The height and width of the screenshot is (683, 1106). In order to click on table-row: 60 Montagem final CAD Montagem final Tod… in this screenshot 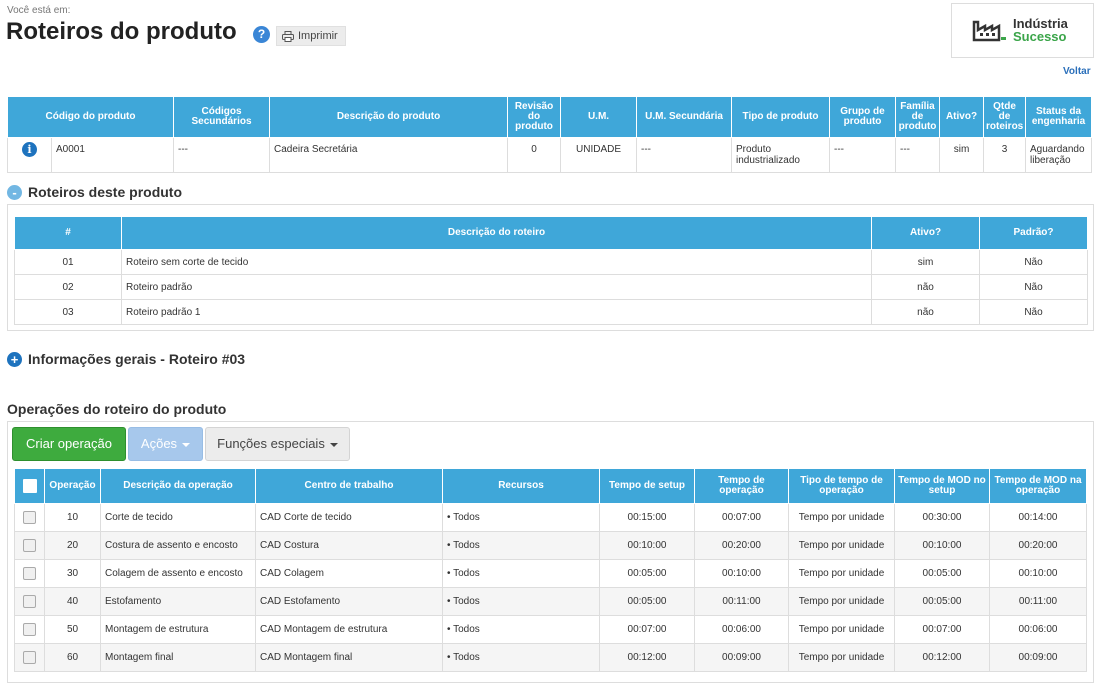, I will do `click(550, 657)`.